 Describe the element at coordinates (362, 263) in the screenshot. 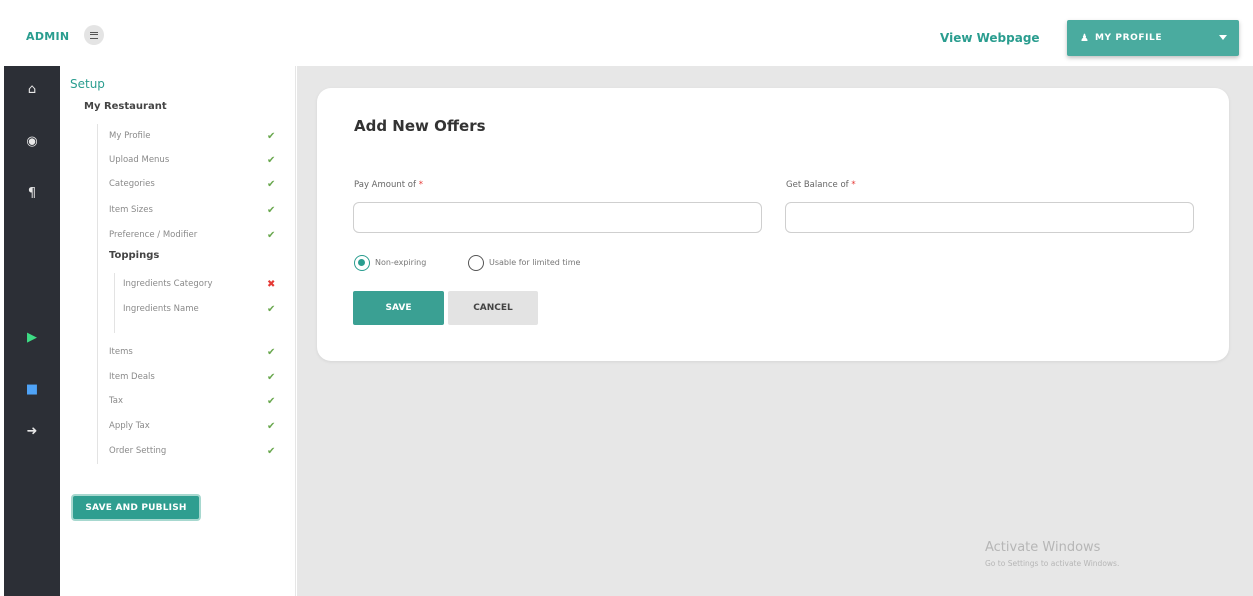

I see `non-expiring-radio` at that location.